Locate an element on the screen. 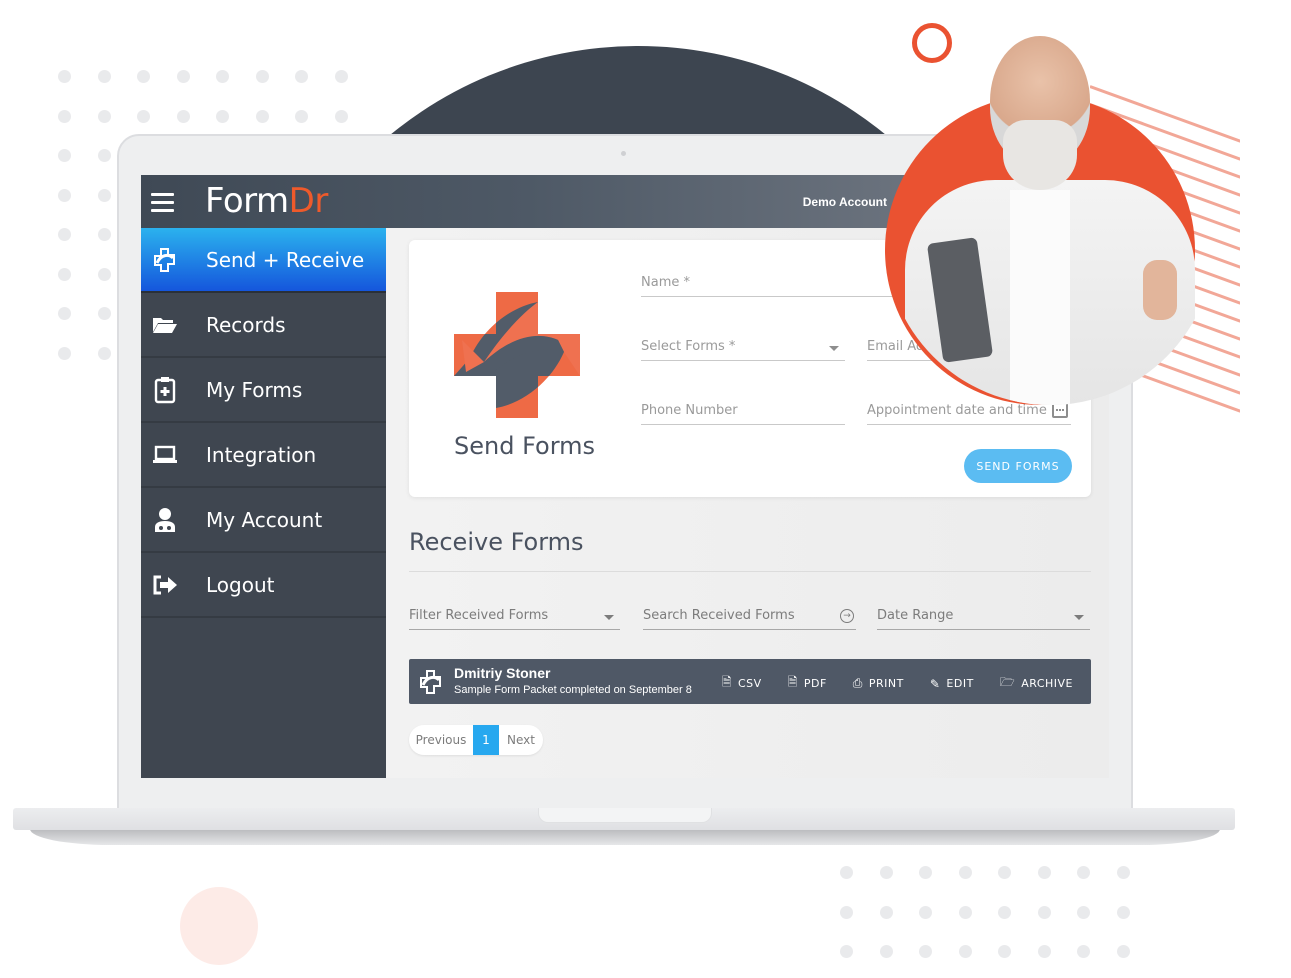 The width and height of the screenshot is (1291, 978). hamburger-menu-icon is located at coordinates (162, 203).